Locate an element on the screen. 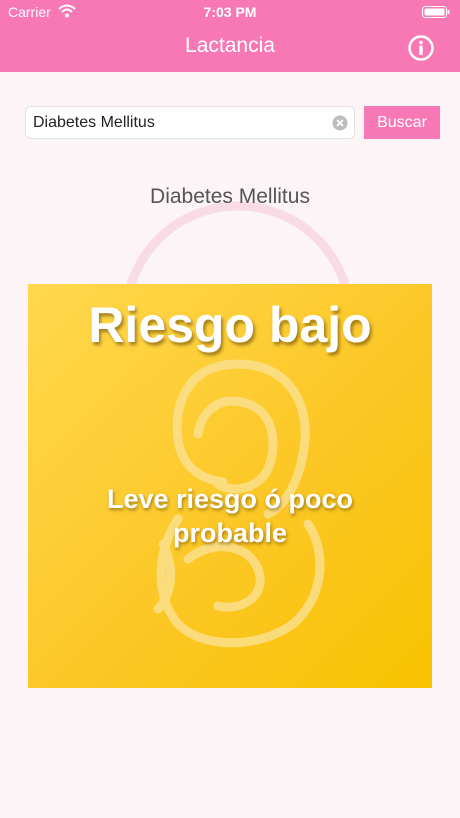 This screenshot has height=818, width=460. status-bar: Carrier 7:03 PM is located at coordinates (230, 12).